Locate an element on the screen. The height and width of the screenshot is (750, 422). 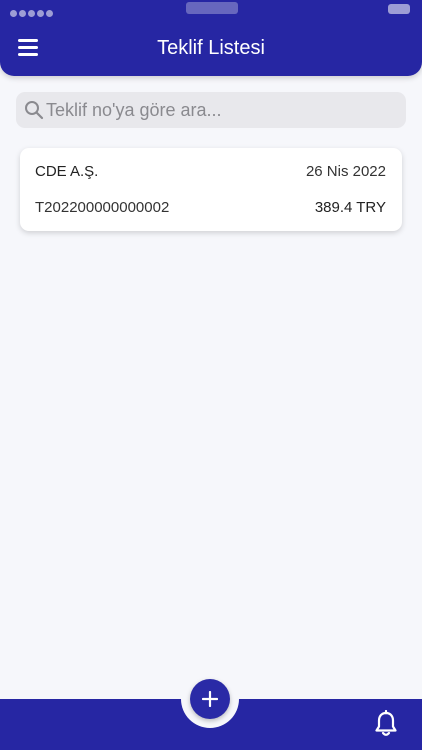
add-offer-button is located at coordinates (210, 699).